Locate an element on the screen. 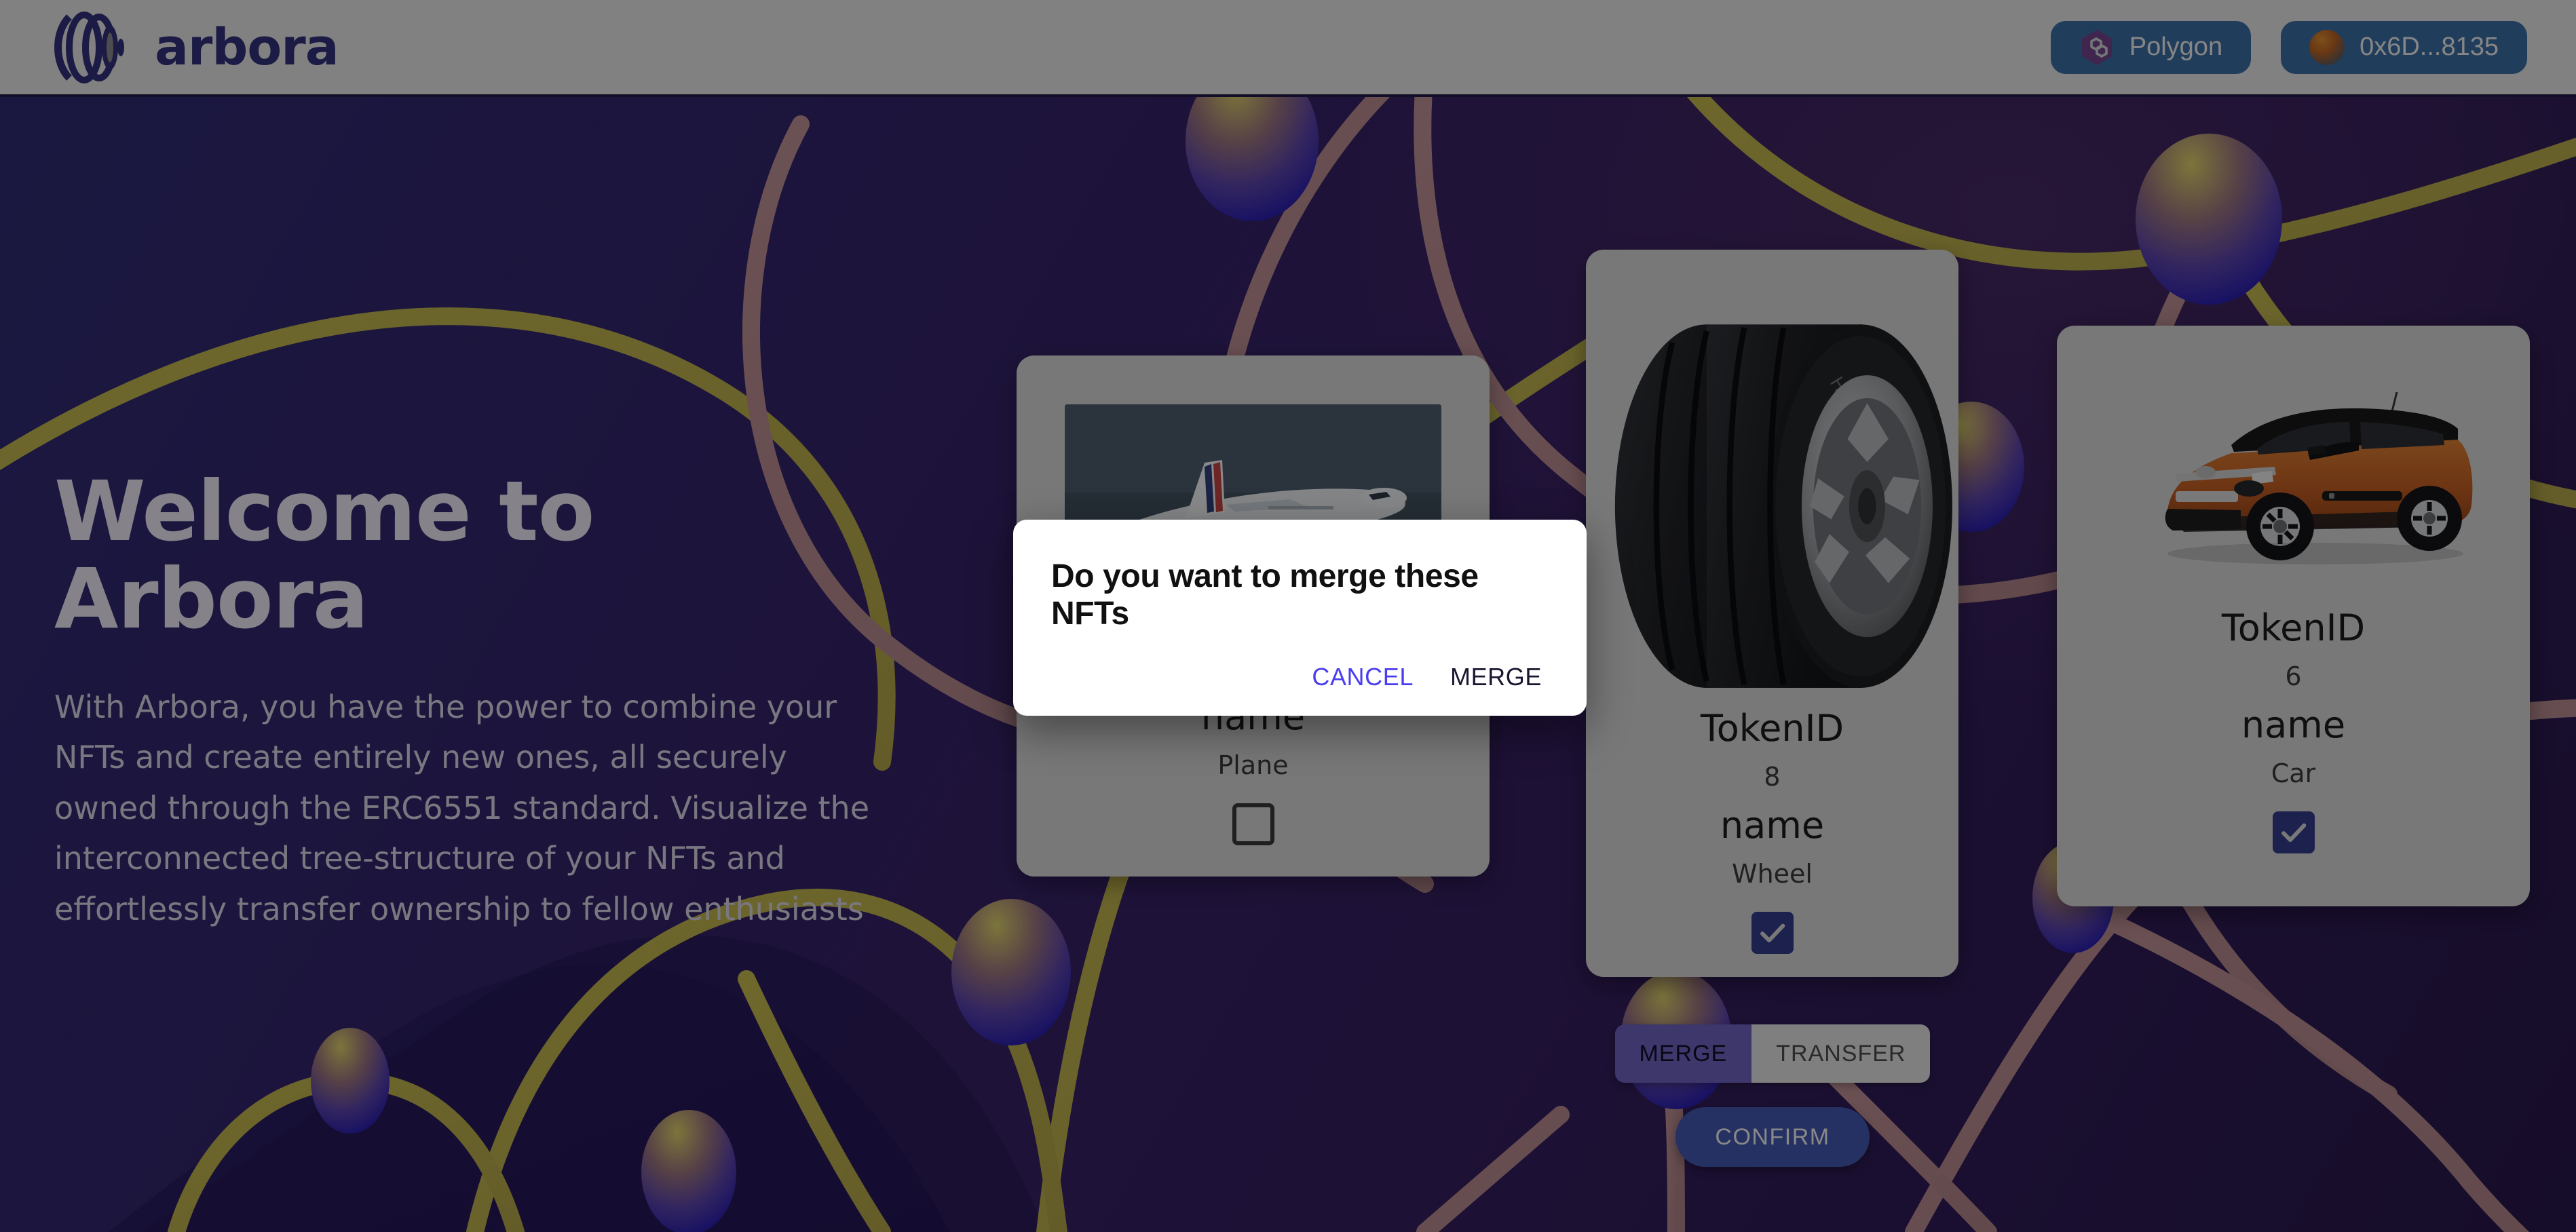 This screenshot has height=1232, width=2576. tab-transfer: TRANSFER is located at coordinates (1841, 1054).